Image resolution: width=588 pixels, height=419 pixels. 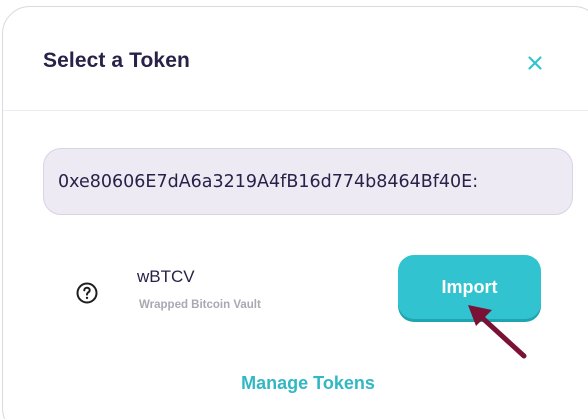 I want to click on token-symbol: wBTCV, so click(x=166, y=276).